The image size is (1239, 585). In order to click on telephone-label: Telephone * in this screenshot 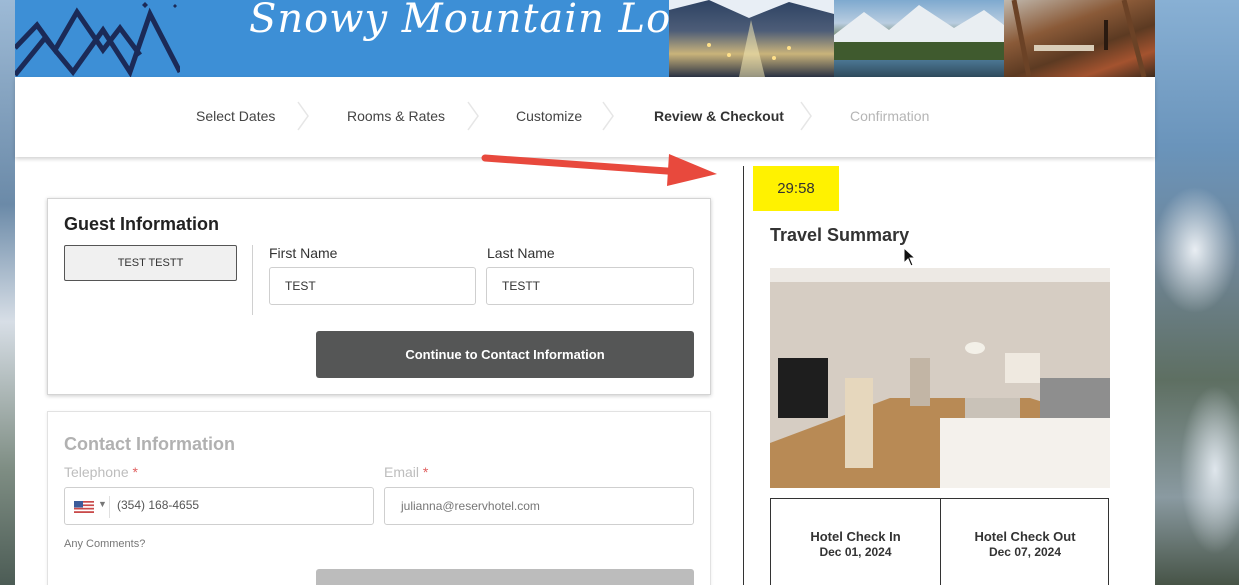, I will do `click(101, 472)`.